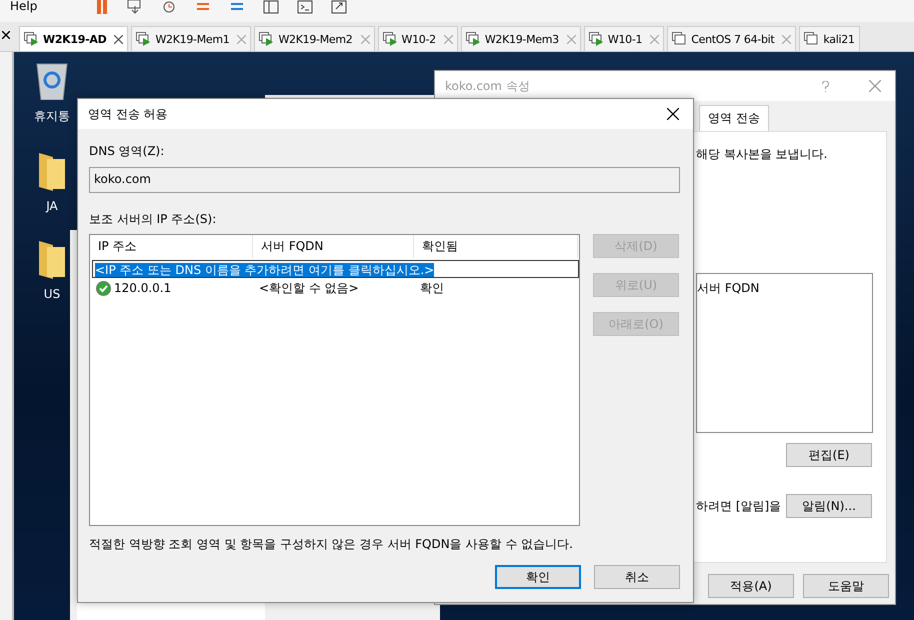 Image resolution: width=914 pixels, height=620 pixels. Describe the element at coordinates (309, 288) in the screenshot. I see `table-cell-text: <확인할 수 없음>` at that location.